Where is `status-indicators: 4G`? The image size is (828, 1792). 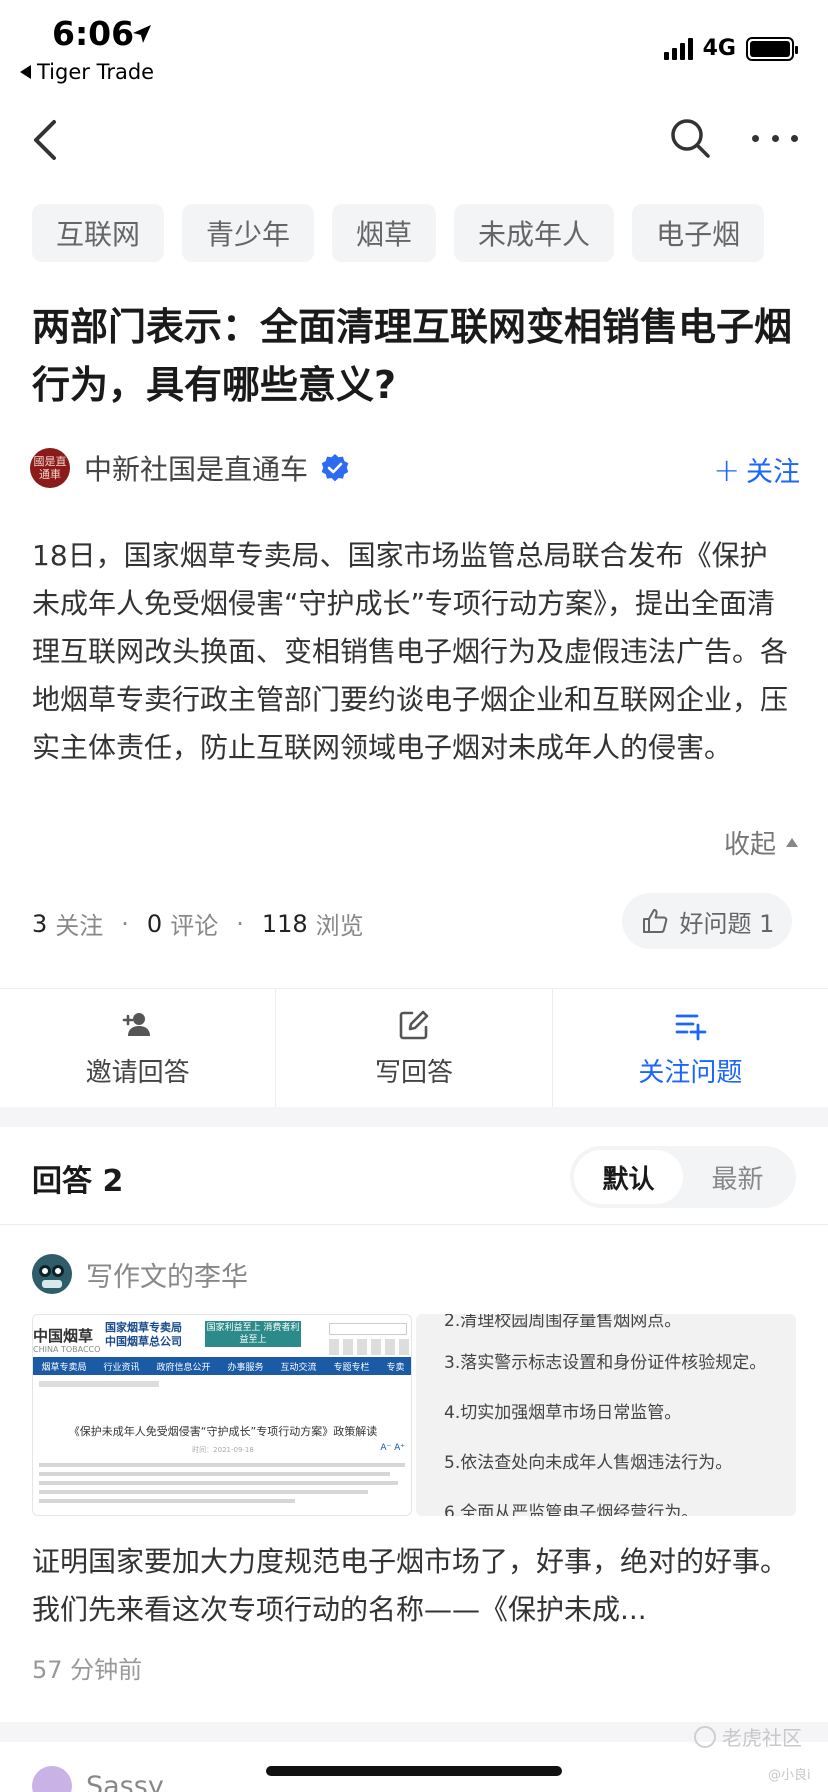
status-indicators: 4G is located at coordinates (730, 48).